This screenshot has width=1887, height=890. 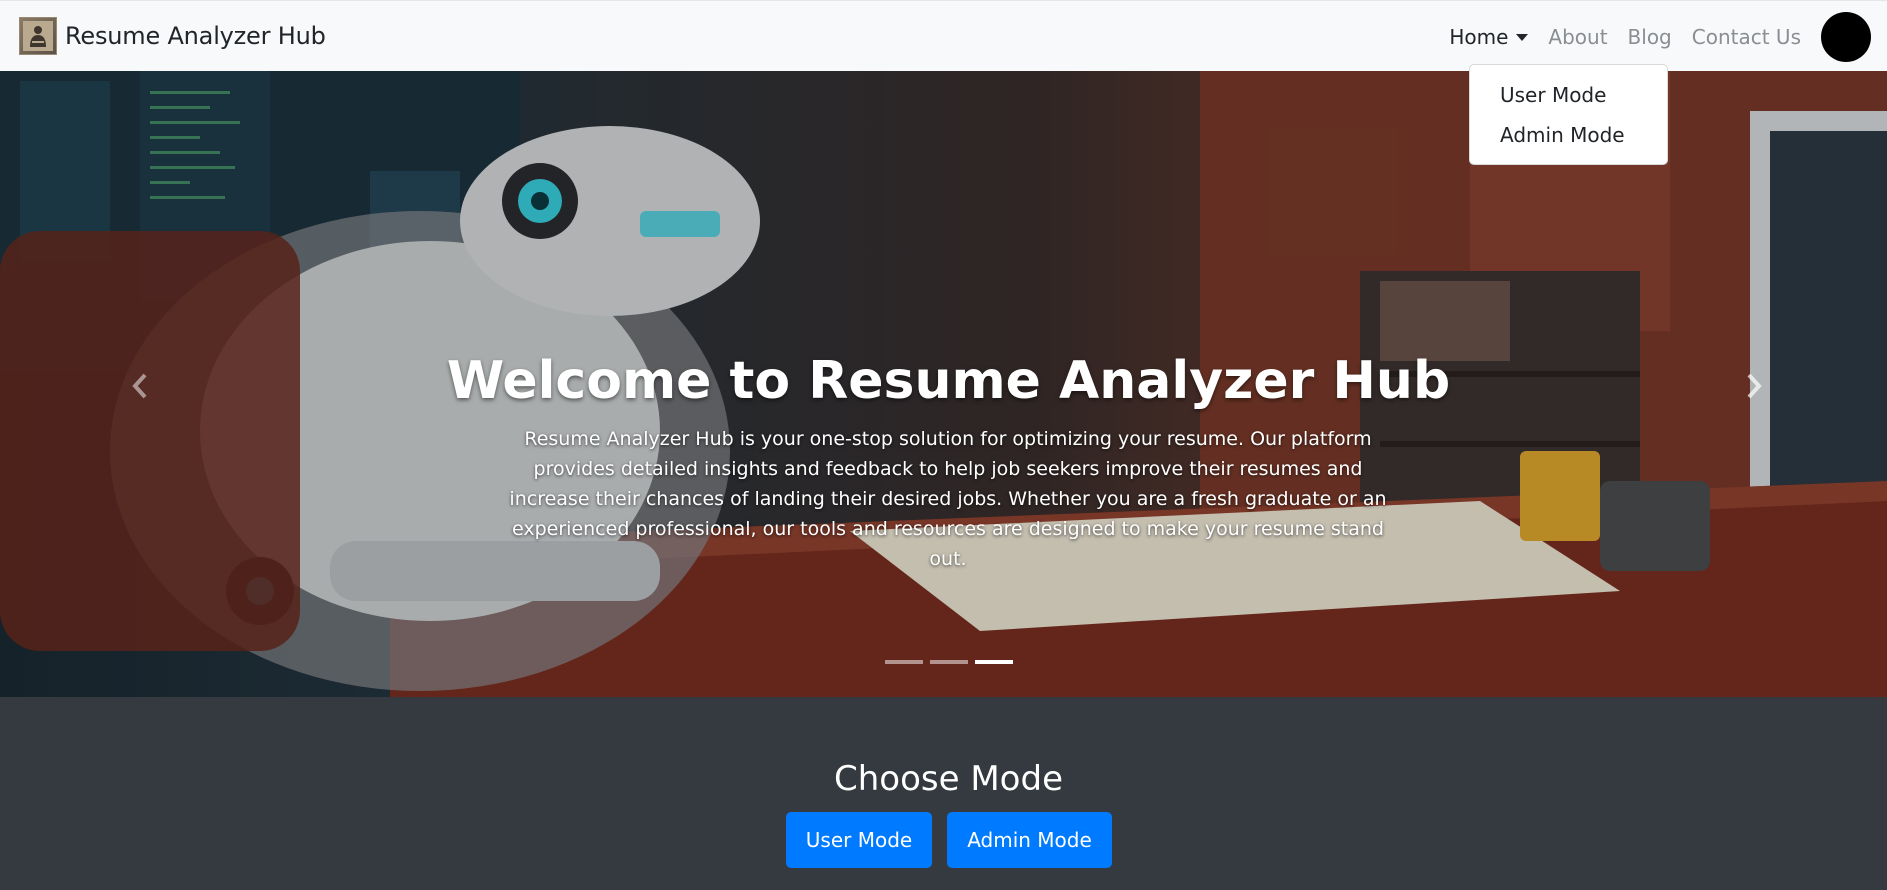 What do you see at coordinates (1522, 37) in the screenshot?
I see `caret-down-icon` at bounding box center [1522, 37].